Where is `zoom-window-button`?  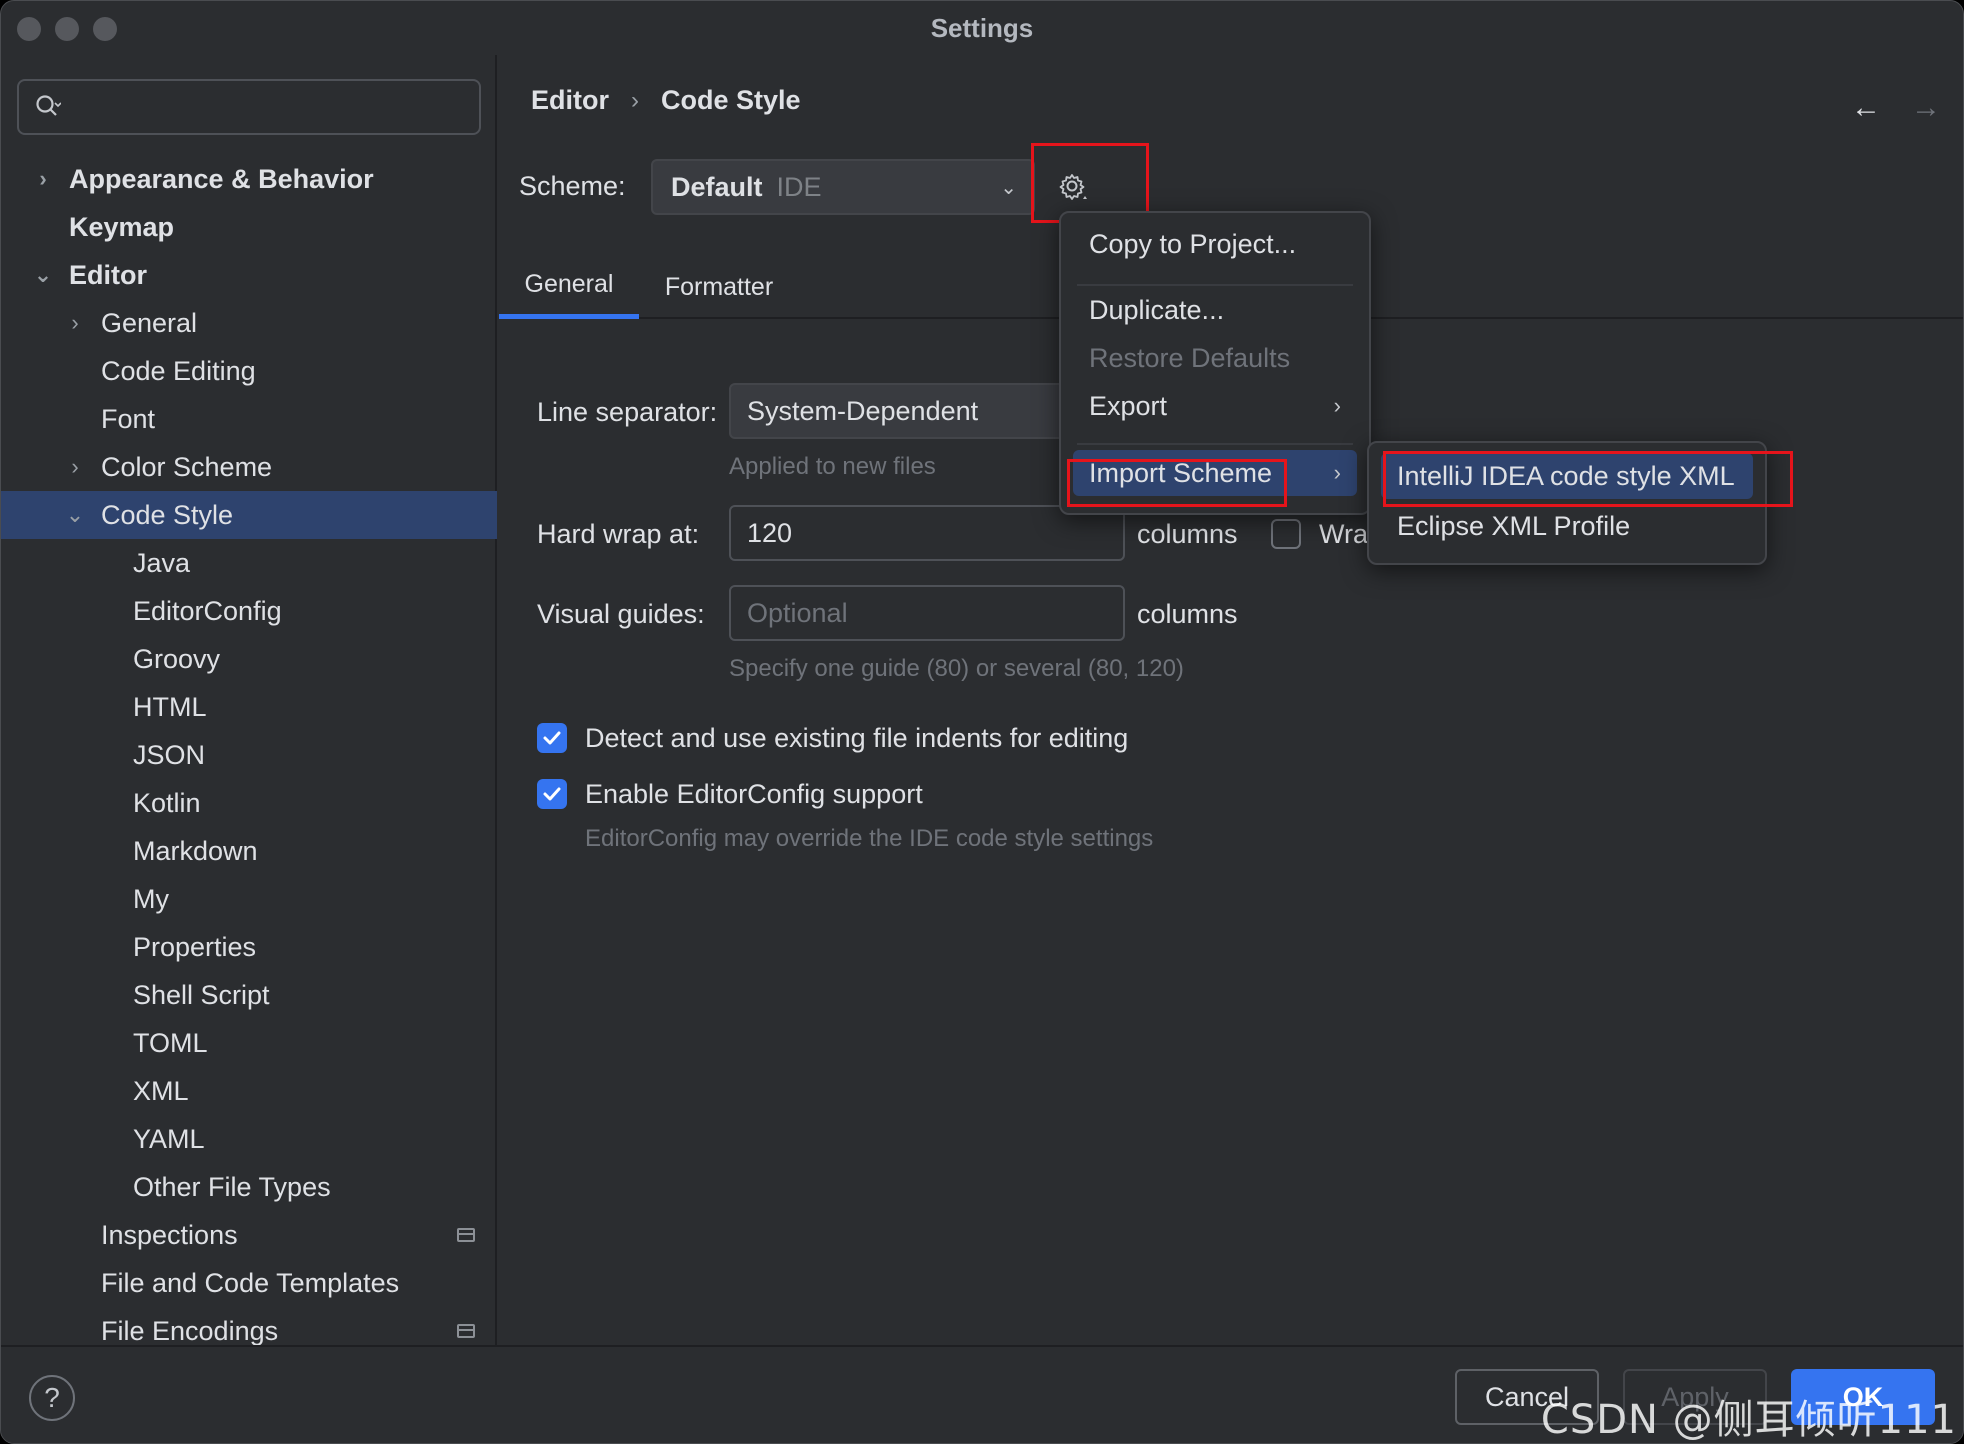 zoom-window-button is located at coordinates (105, 29).